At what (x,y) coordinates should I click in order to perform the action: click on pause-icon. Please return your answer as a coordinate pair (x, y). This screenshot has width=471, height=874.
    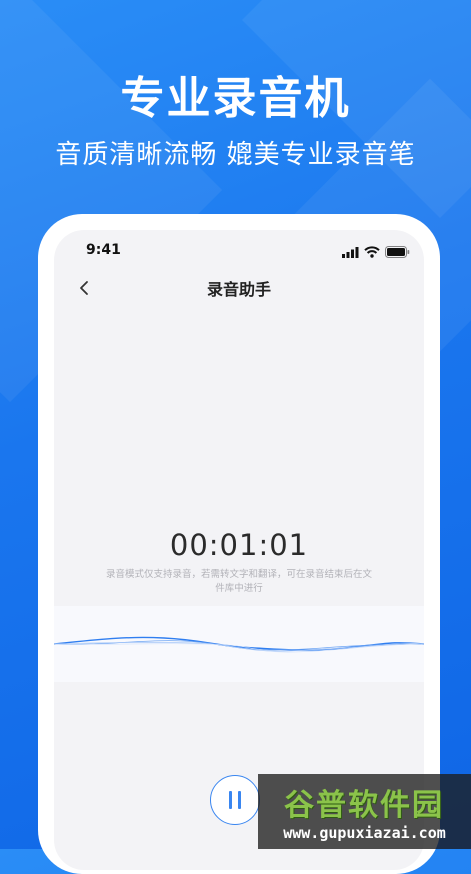
    Looking at the image, I should click on (235, 800).